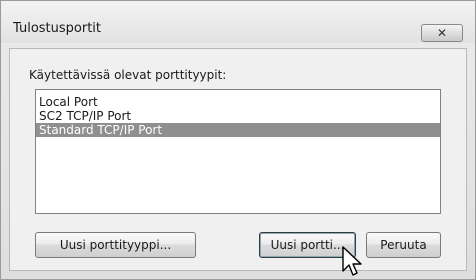  What do you see at coordinates (238, 116) in the screenshot?
I see `list-item-sc2-tcpip-port: SC2 TCP/IP Port` at bounding box center [238, 116].